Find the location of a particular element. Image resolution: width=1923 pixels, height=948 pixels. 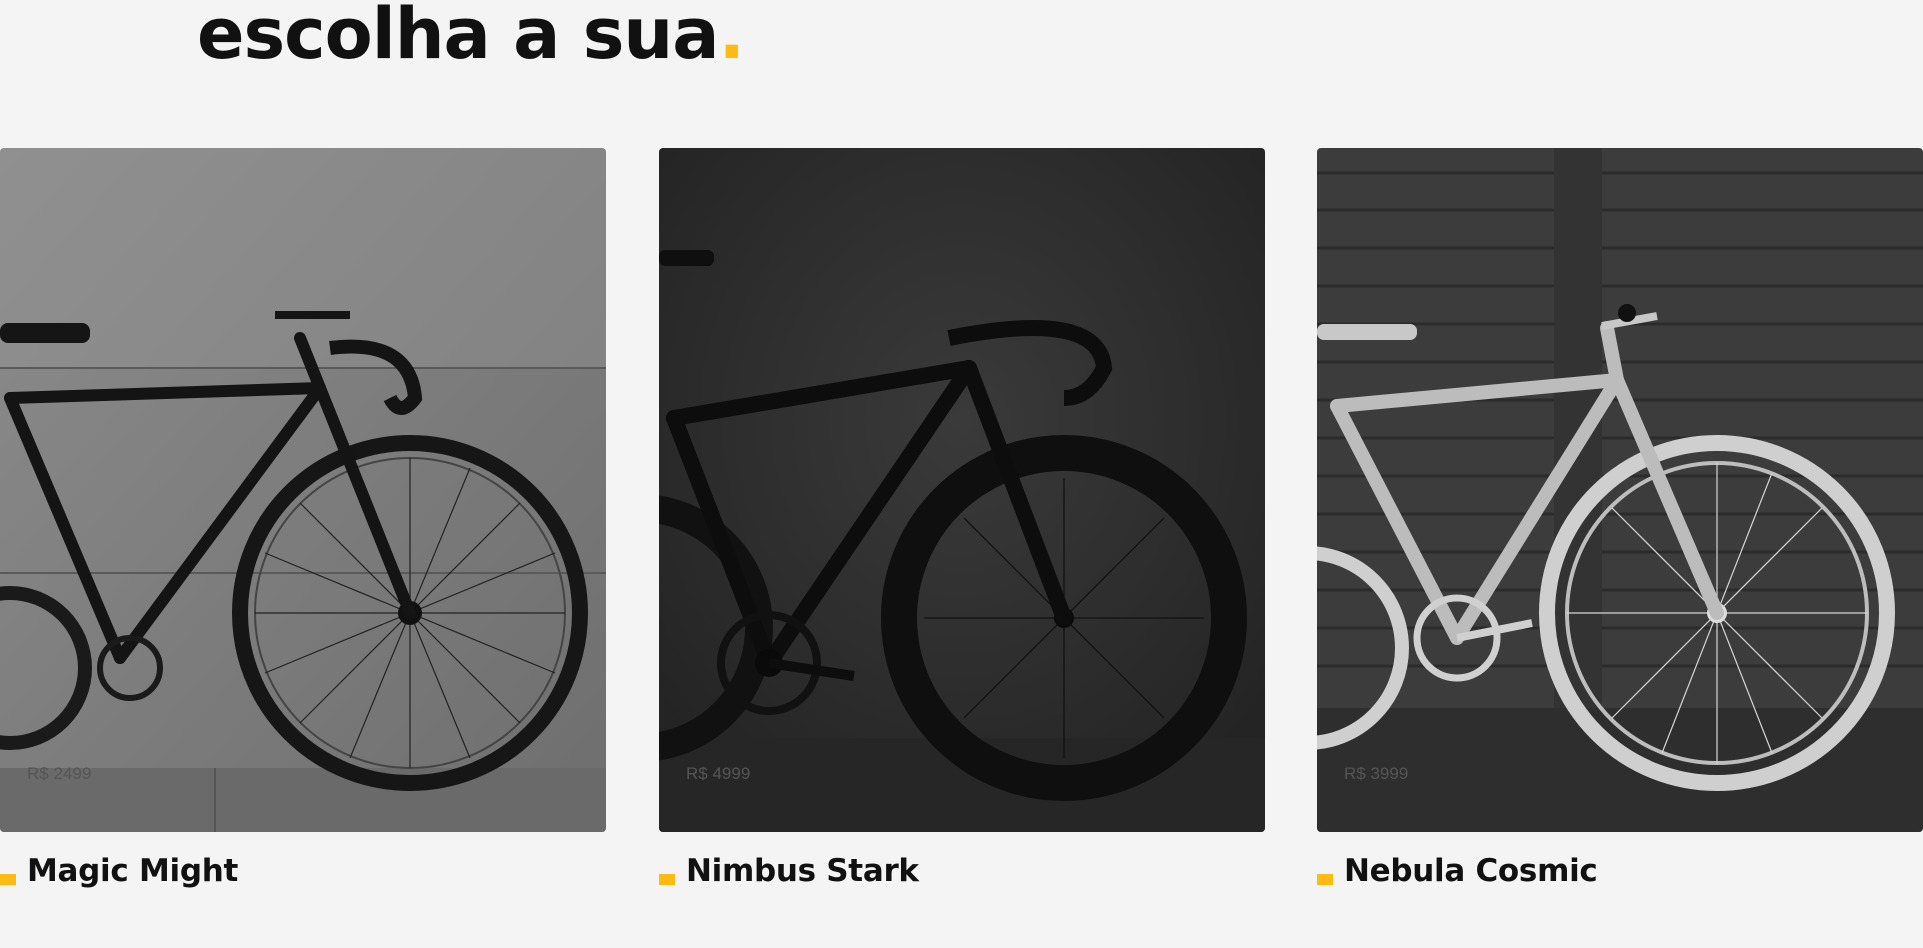

product-name: Nimbus Stark is located at coordinates (802, 871).